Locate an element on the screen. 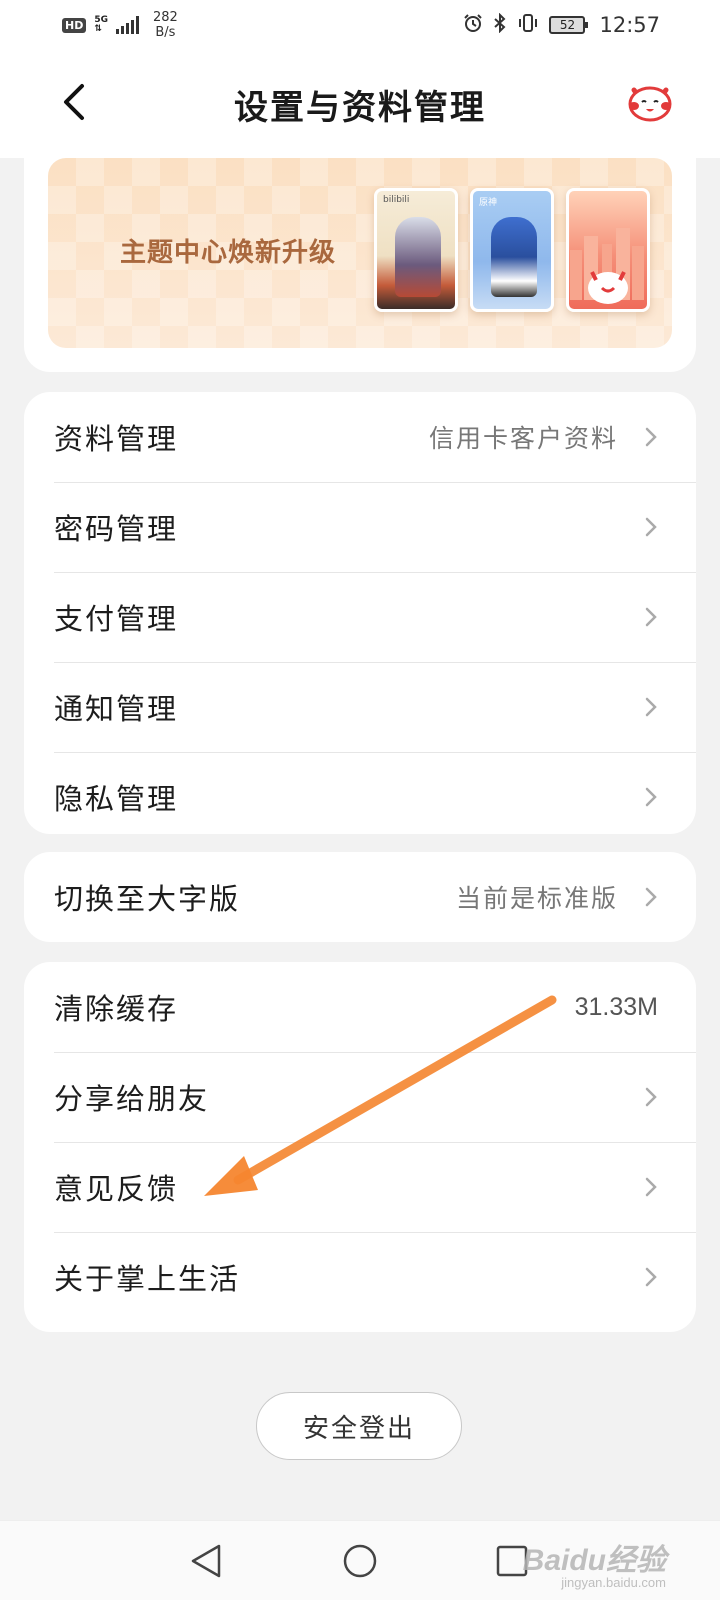  vibrate-icon is located at coordinates (528, 25).